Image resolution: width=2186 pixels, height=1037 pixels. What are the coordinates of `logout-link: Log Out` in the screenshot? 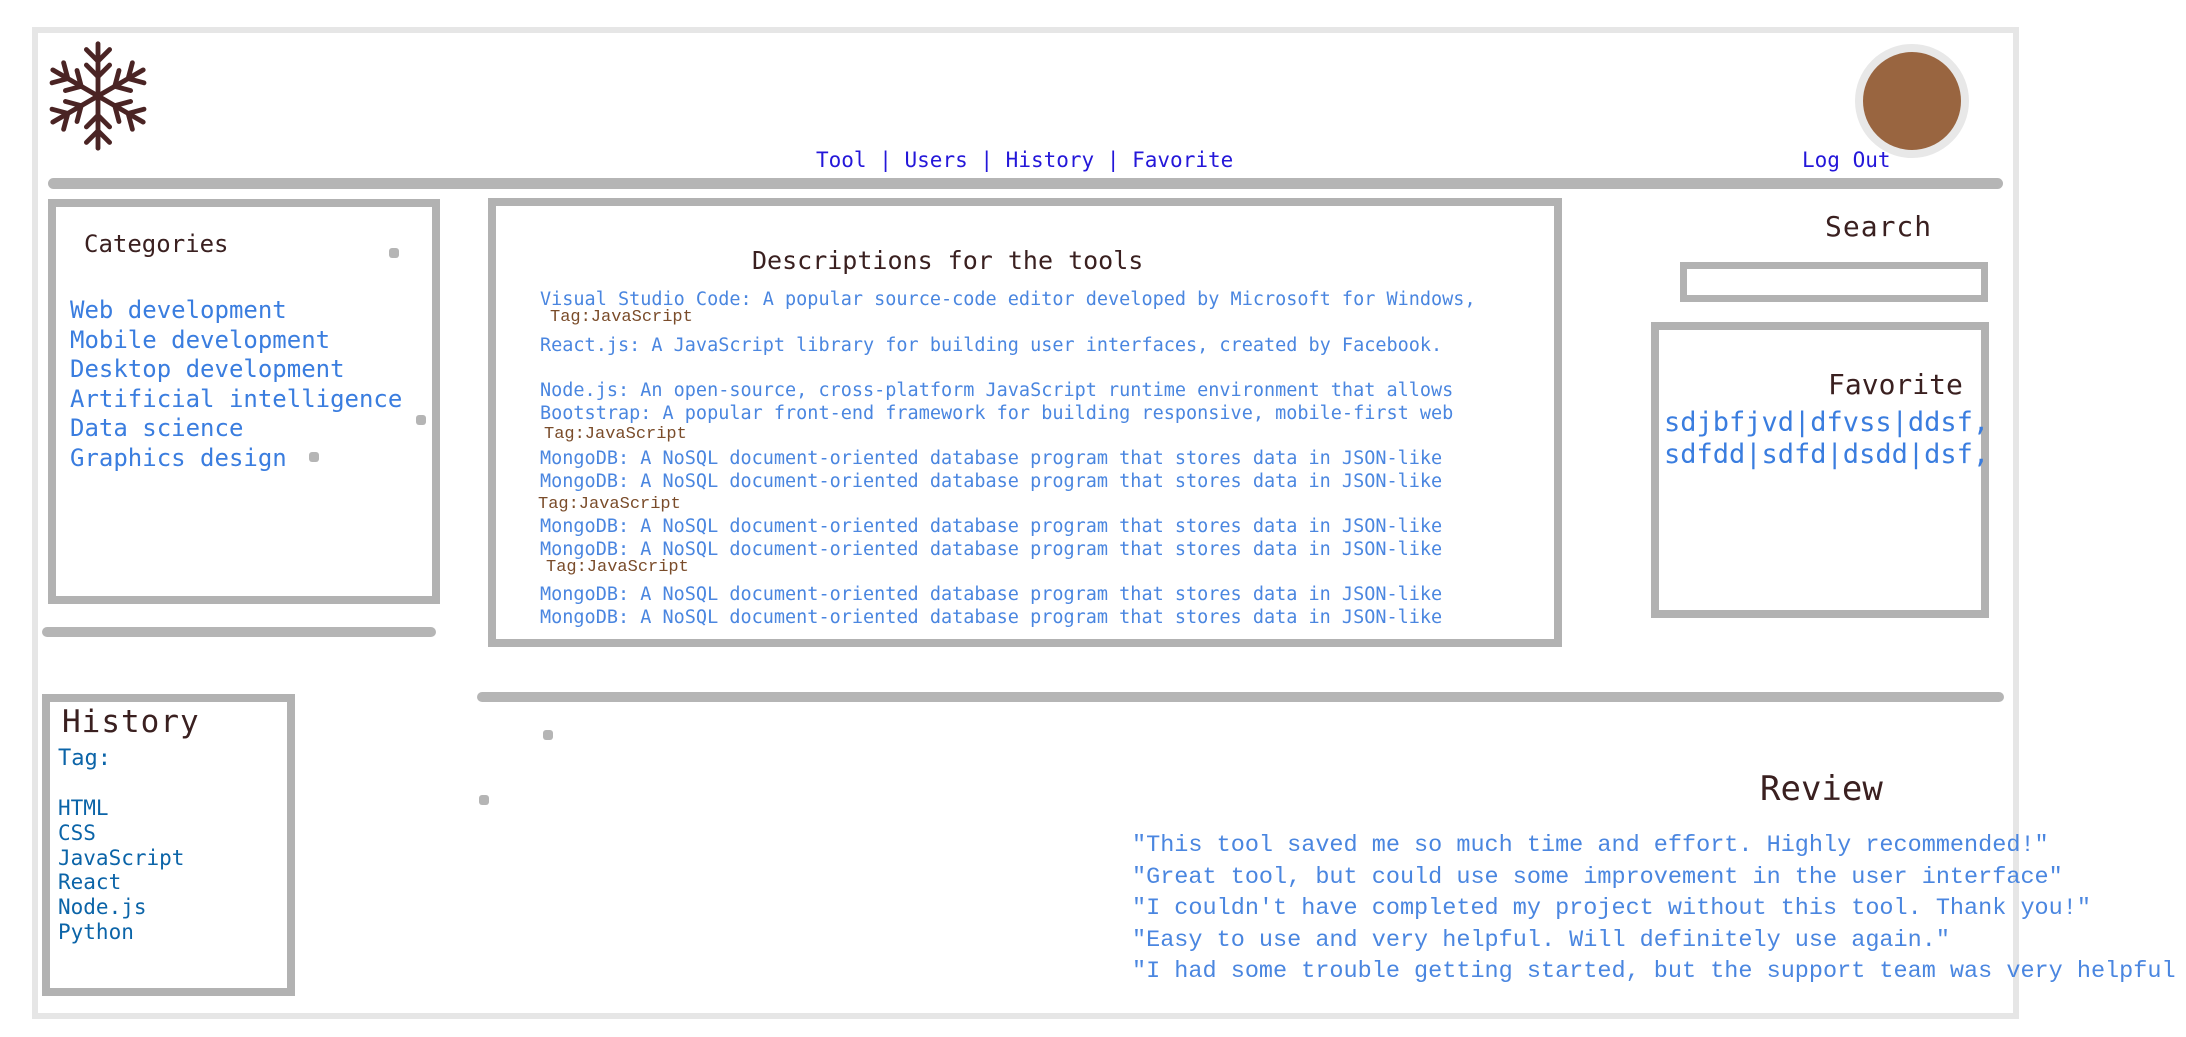 It's located at (1846, 160).